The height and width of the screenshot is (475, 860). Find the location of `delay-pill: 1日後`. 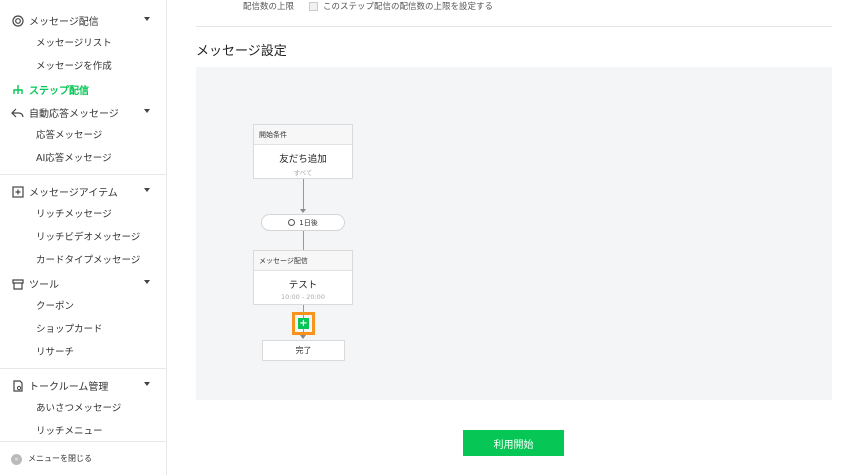

delay-pill: 1日後 is located at coordinates (303, 222).